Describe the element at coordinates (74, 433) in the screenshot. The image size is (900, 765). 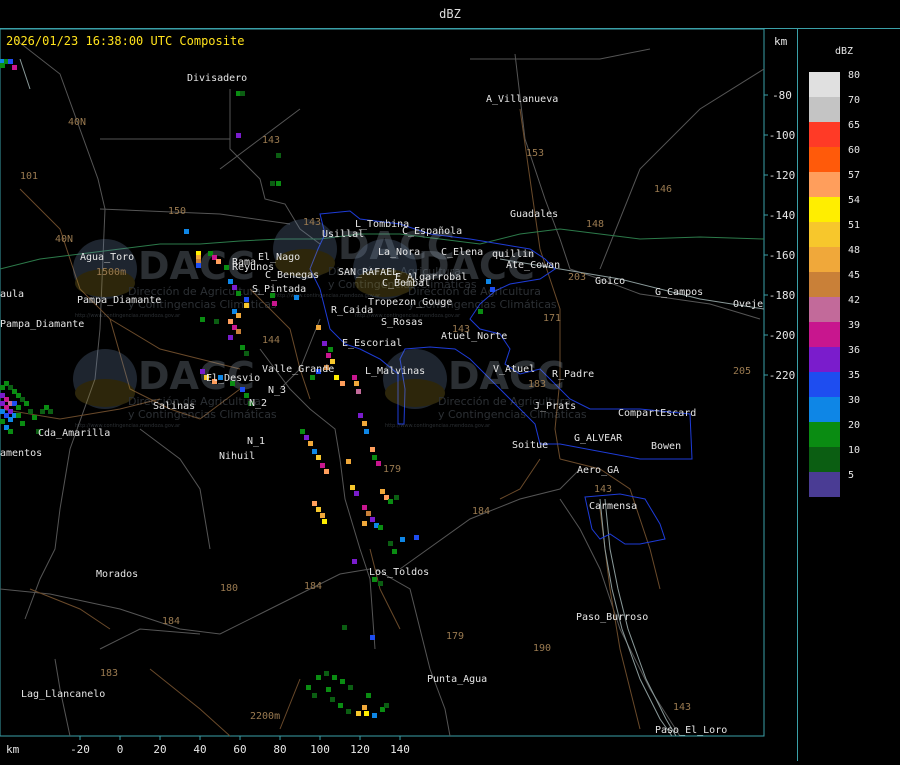
I see `place-label: Cda_Amarilla` at that location.